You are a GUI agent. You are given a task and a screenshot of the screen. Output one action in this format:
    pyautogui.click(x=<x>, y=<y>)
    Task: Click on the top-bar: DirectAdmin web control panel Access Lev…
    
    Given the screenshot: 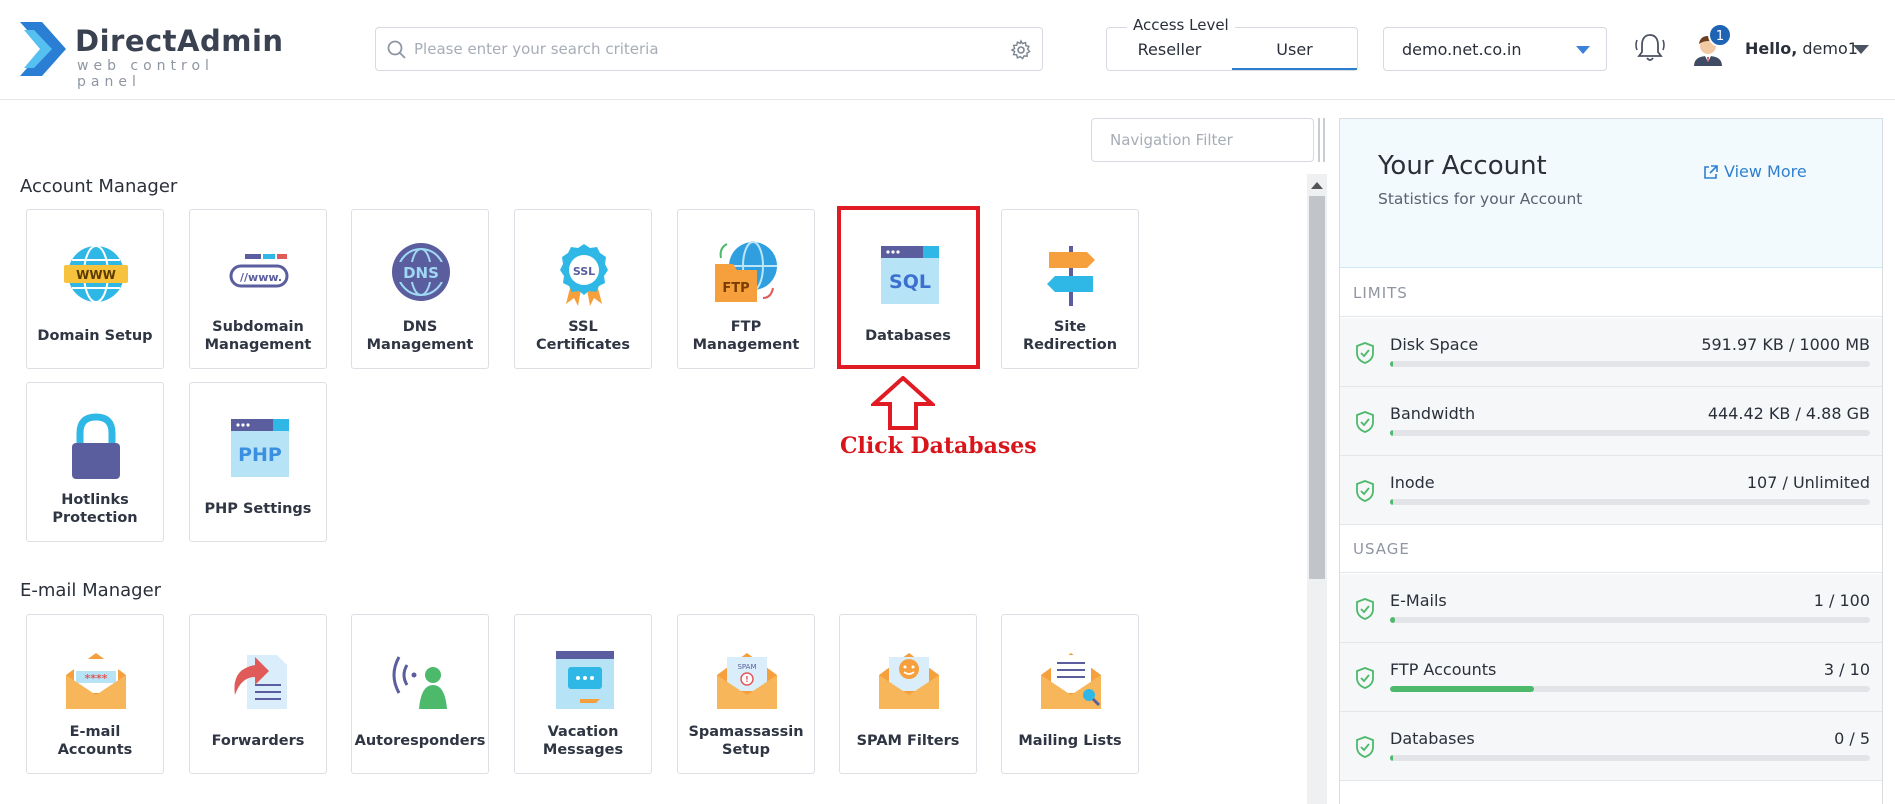 What is the action you would take?
    pyautogui.click(x=947, y=50)
    